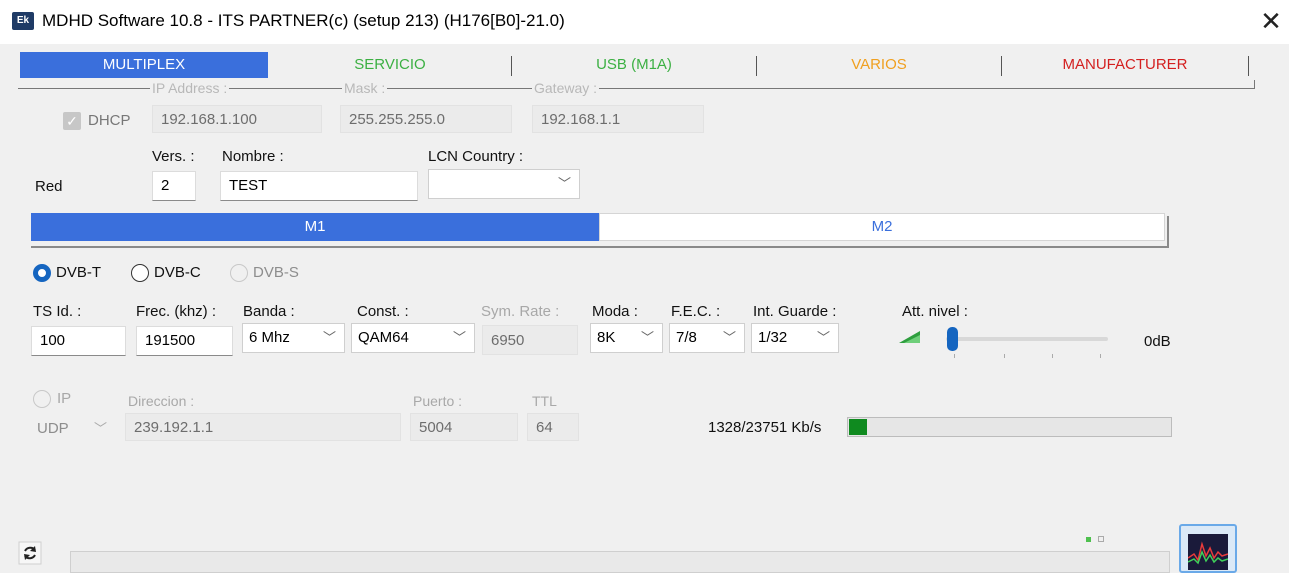 The image size is (1289, 573). What do you see at coordinates (190, 88) in the screenshot?
I see `ip-address-caption: IP Address :` at bounding box center [190, 88].